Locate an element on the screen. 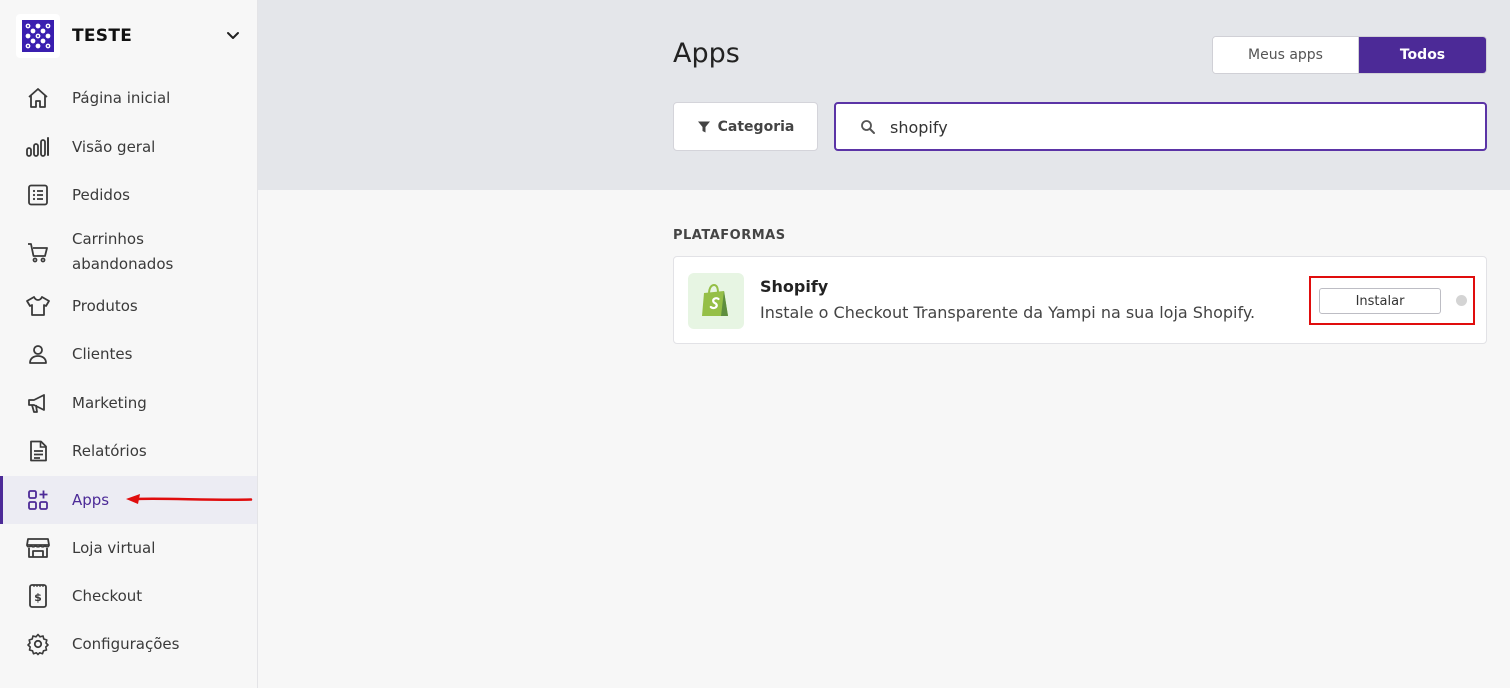 This screenshot has width=1510, height=688. sidebar-item-abandoned-carts: Carrinhos abandonados is located at coordinates (128, 252).